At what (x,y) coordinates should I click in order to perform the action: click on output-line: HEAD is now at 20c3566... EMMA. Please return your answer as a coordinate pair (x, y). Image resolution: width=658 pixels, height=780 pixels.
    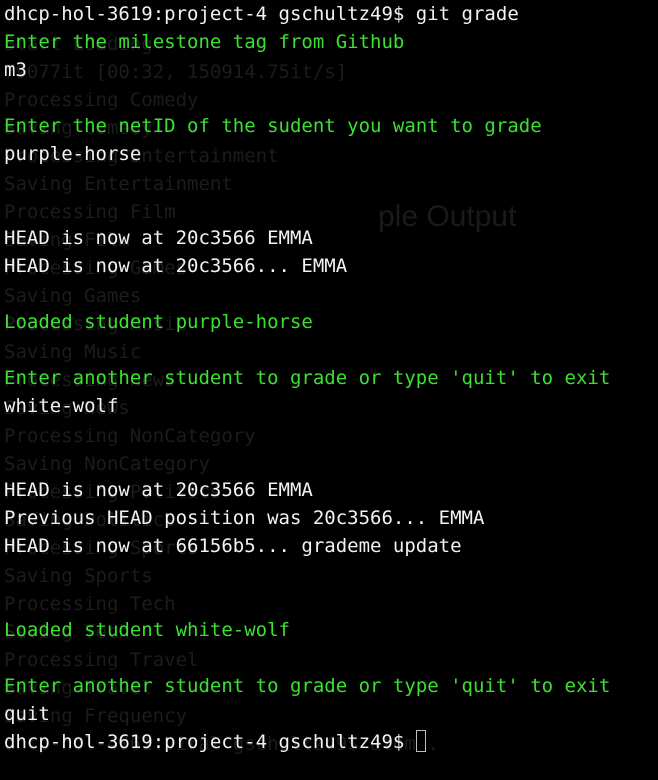
    Looking at the image, I should click on (176, 266).